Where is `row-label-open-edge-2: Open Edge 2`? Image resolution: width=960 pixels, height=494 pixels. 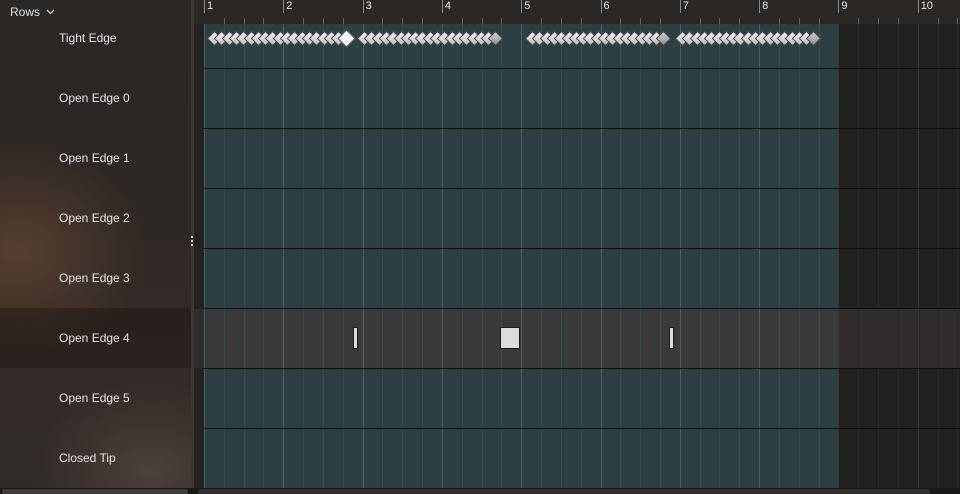 row-label-open-edge-2: Open Edge 2 is located at coordinates (95, 218).